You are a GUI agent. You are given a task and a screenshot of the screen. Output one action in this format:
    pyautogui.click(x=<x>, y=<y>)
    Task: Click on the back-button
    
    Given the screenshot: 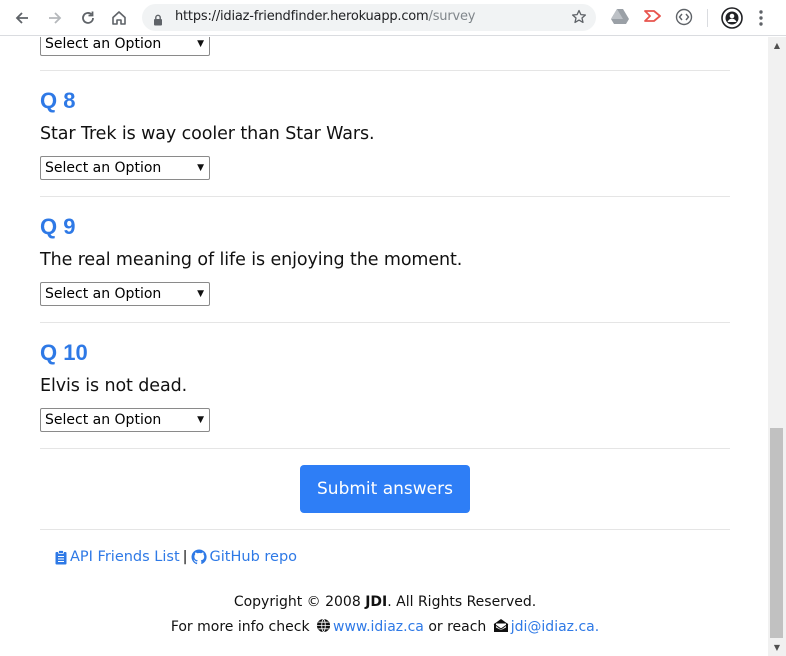 What is the action you would take?
    pyautogui.click(x=22, y=18)
    